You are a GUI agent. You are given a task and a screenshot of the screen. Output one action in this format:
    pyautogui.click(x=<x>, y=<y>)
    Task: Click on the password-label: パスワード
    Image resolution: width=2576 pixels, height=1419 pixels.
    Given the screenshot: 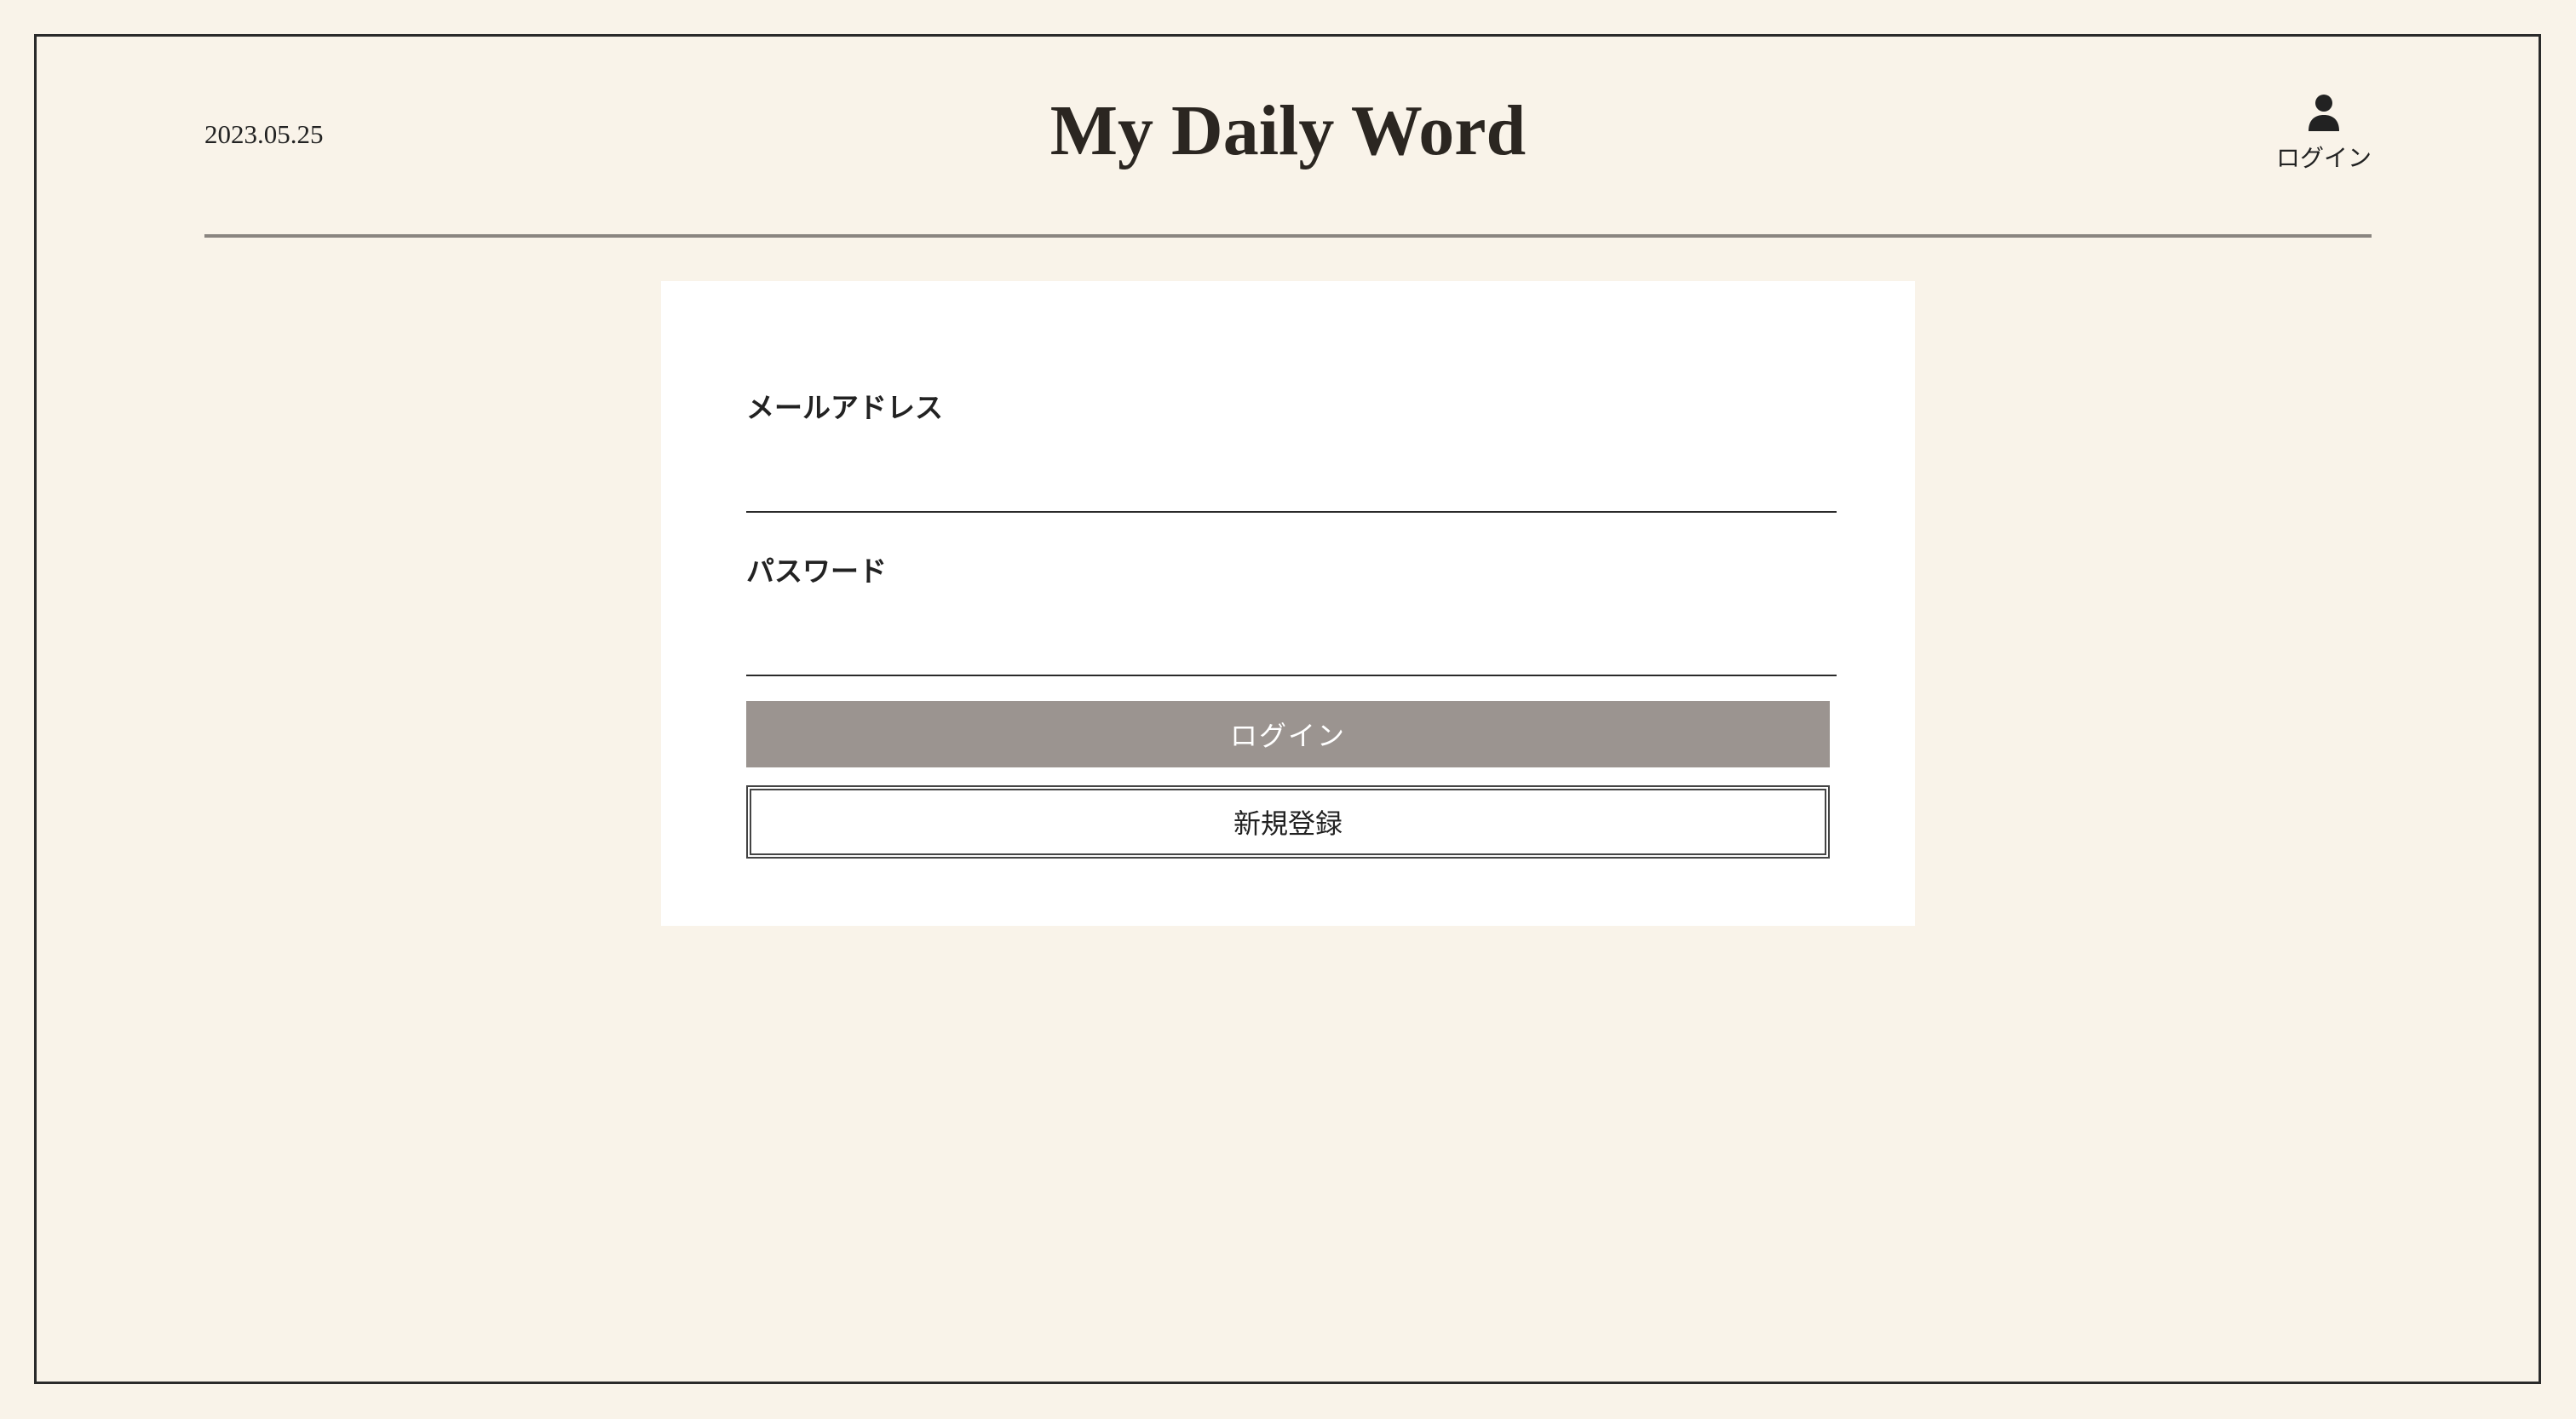 What is the action you would take?
    pyautogui.click(x=817, y=571)
    